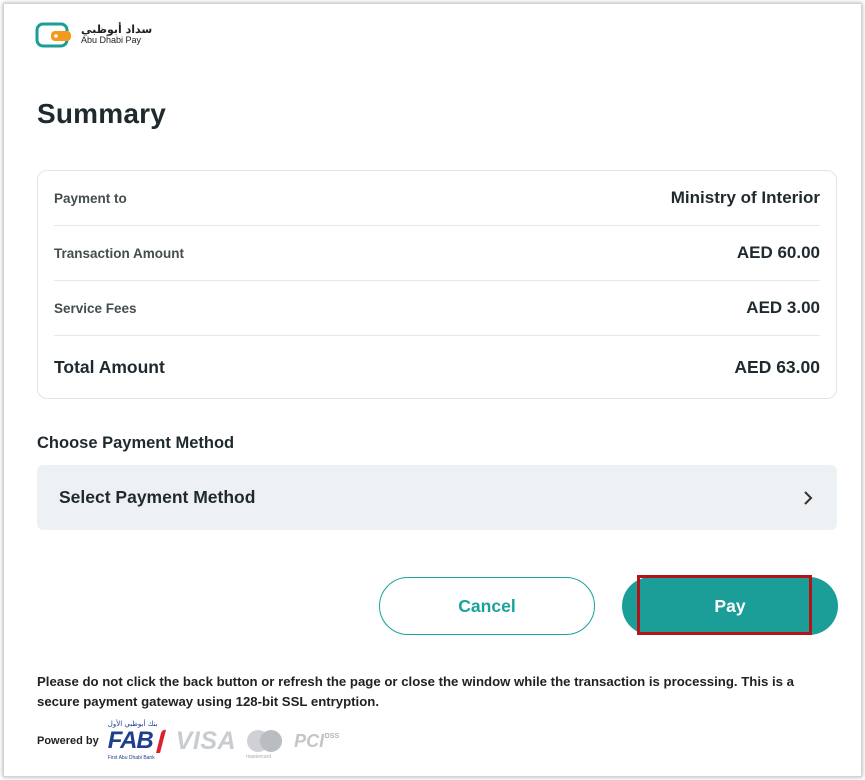  Describe the element at coordinates (132, 724) in the screenshot. I see `fab-arabic-text: بنك أبوظبي الأول` at that location.